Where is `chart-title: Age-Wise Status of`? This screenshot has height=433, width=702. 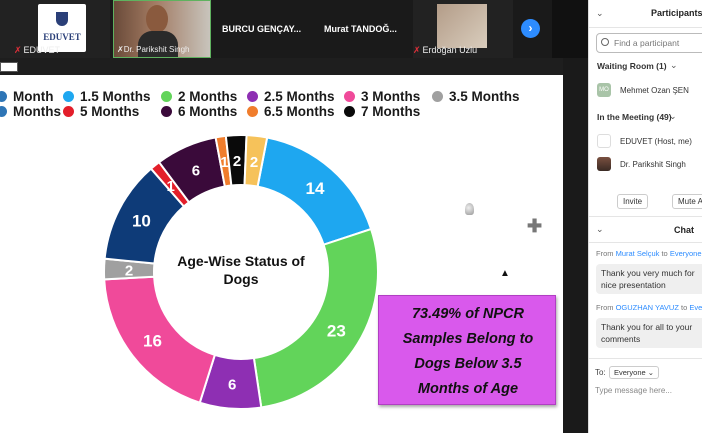 chart-title: Age-Wise Status of is located at coordinates (241, 261).